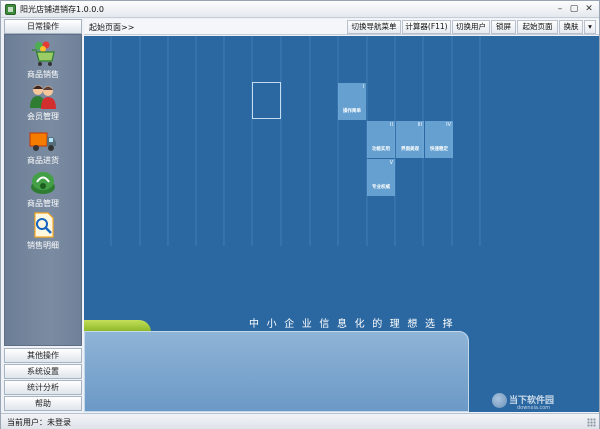 The width and height of the screenshot is (600, 429). What do you see at coordinates (391, 125) in the screenshot?
I see `tile-roman-numeral: II` at bounding box center [391, 125].